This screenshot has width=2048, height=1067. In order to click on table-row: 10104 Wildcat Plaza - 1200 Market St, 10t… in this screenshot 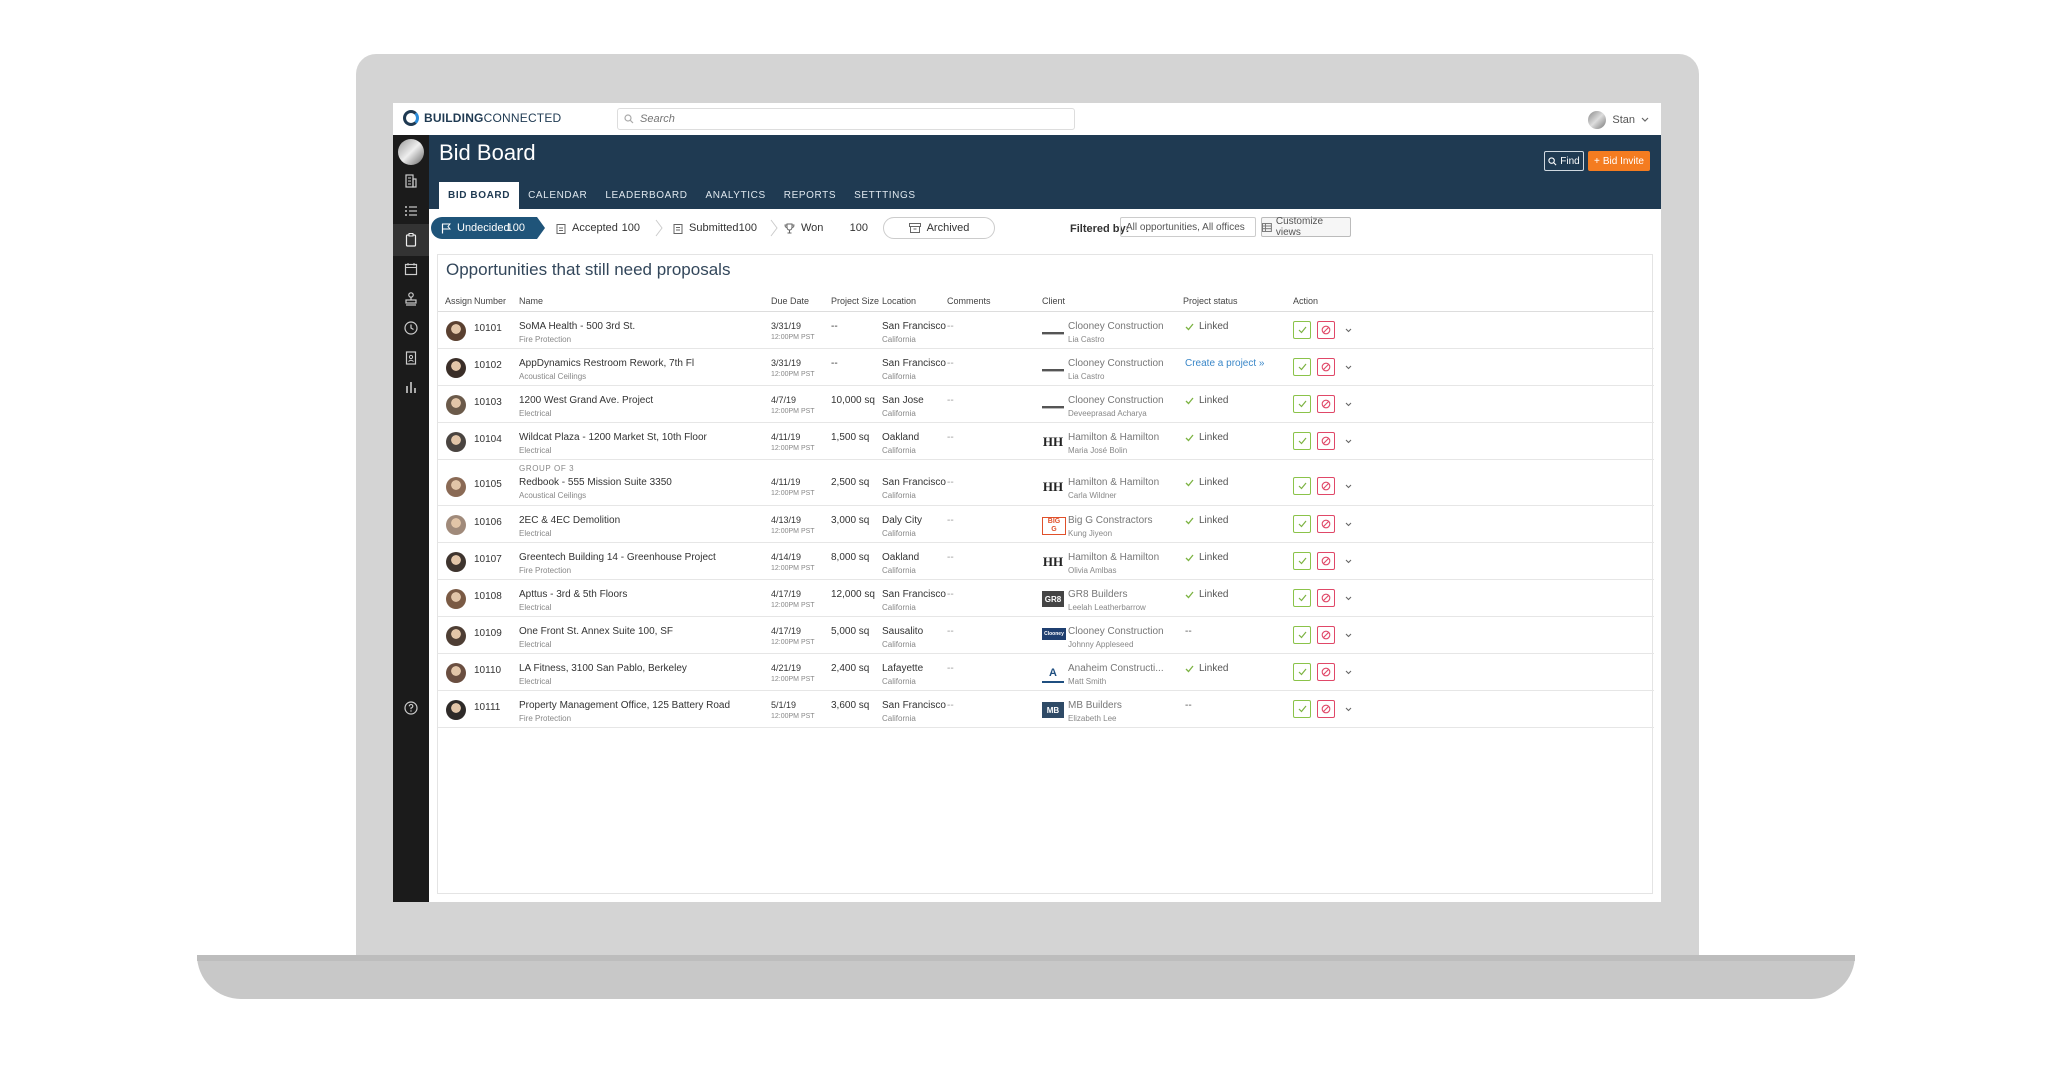, I will do `click(1046, 441)`.